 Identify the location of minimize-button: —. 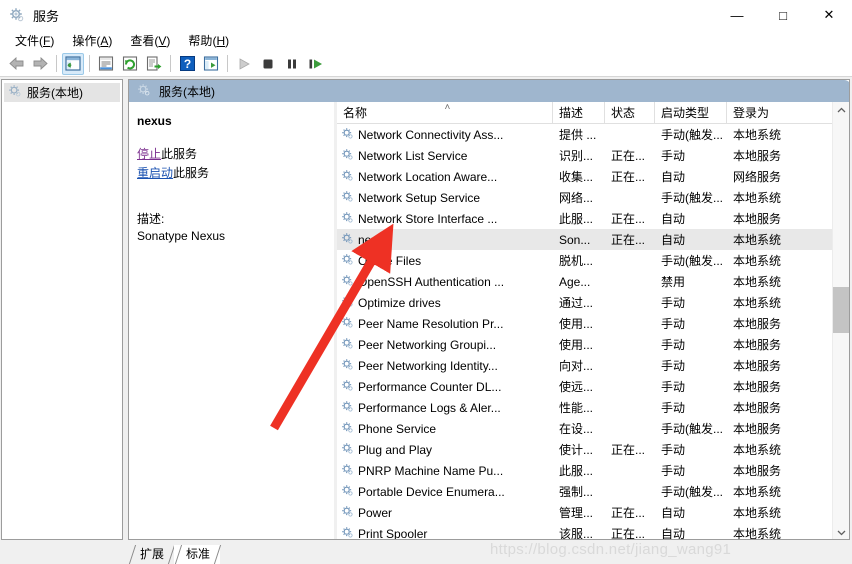
(737, 15).